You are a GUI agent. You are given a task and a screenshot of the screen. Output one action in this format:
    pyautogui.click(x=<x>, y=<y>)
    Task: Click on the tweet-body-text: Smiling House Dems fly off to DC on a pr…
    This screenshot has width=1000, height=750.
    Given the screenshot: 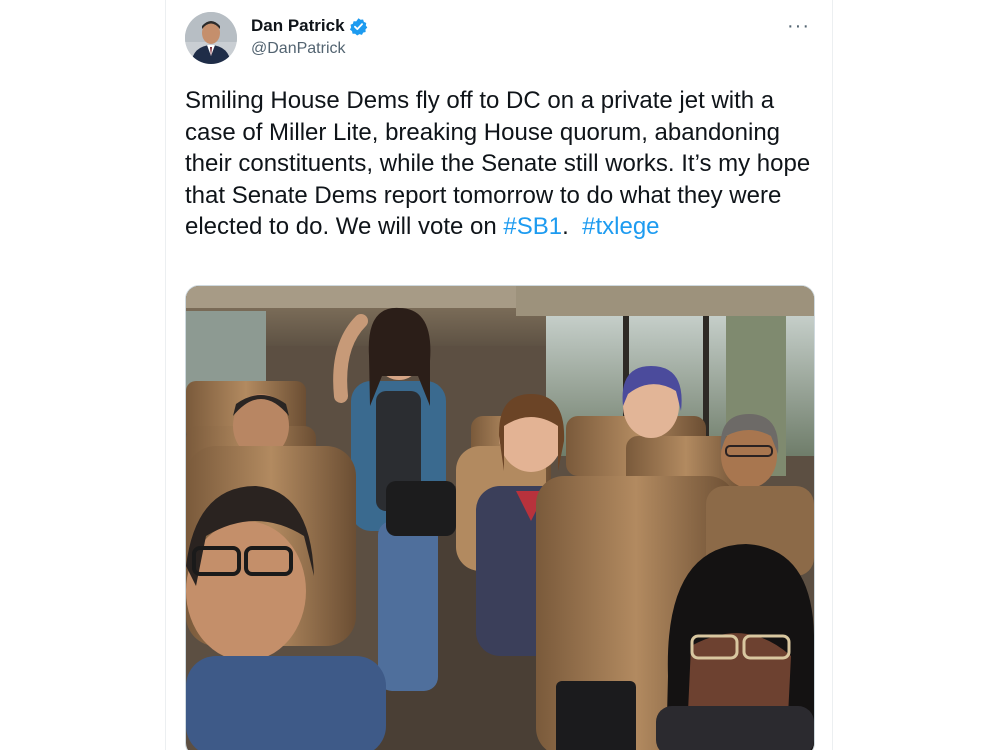 What is the action you would take?
    pyautogui.click(x=498, y=163)
    